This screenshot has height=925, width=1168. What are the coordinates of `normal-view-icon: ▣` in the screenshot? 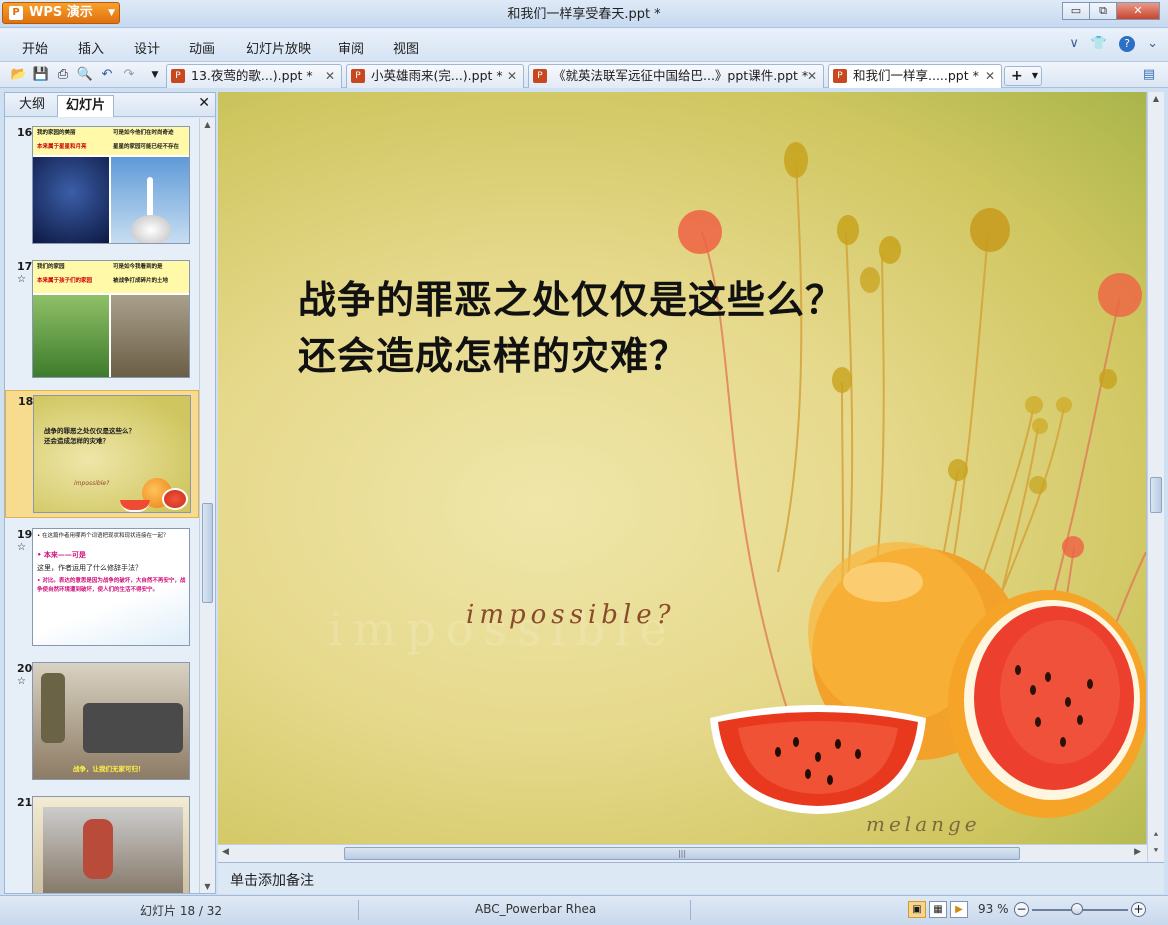 It's located at (917, 909).